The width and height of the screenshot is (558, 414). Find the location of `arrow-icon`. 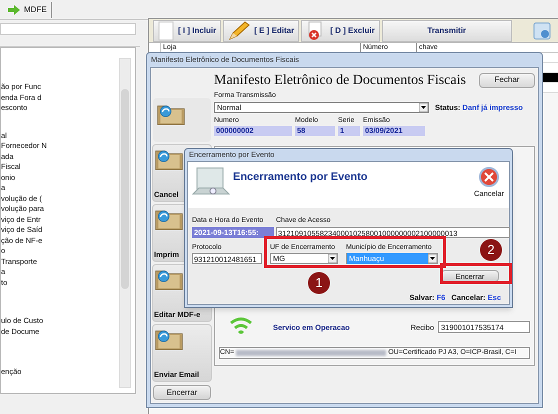

arrow-icon is located at coordinates (14, 9).